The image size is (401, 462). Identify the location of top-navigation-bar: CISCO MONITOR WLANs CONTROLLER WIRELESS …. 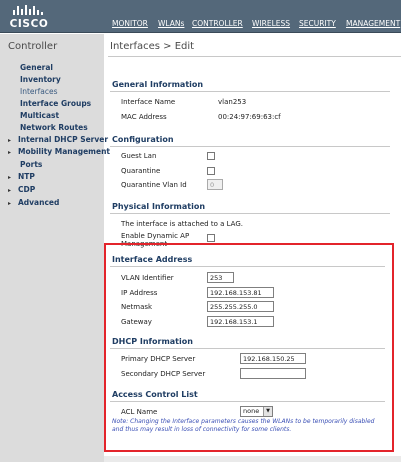
(200, 16).